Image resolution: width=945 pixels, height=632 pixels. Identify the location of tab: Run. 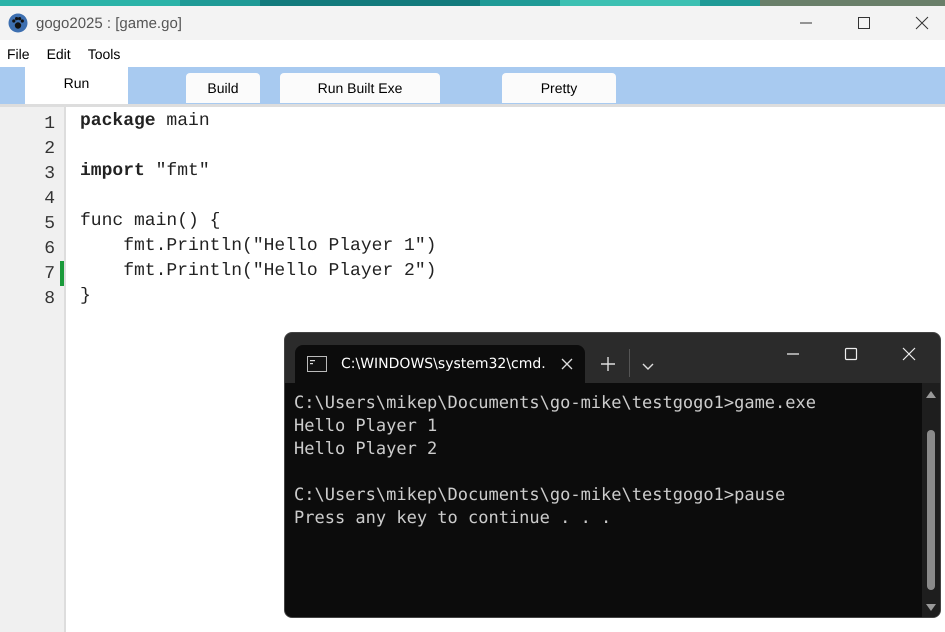
(76, 85).